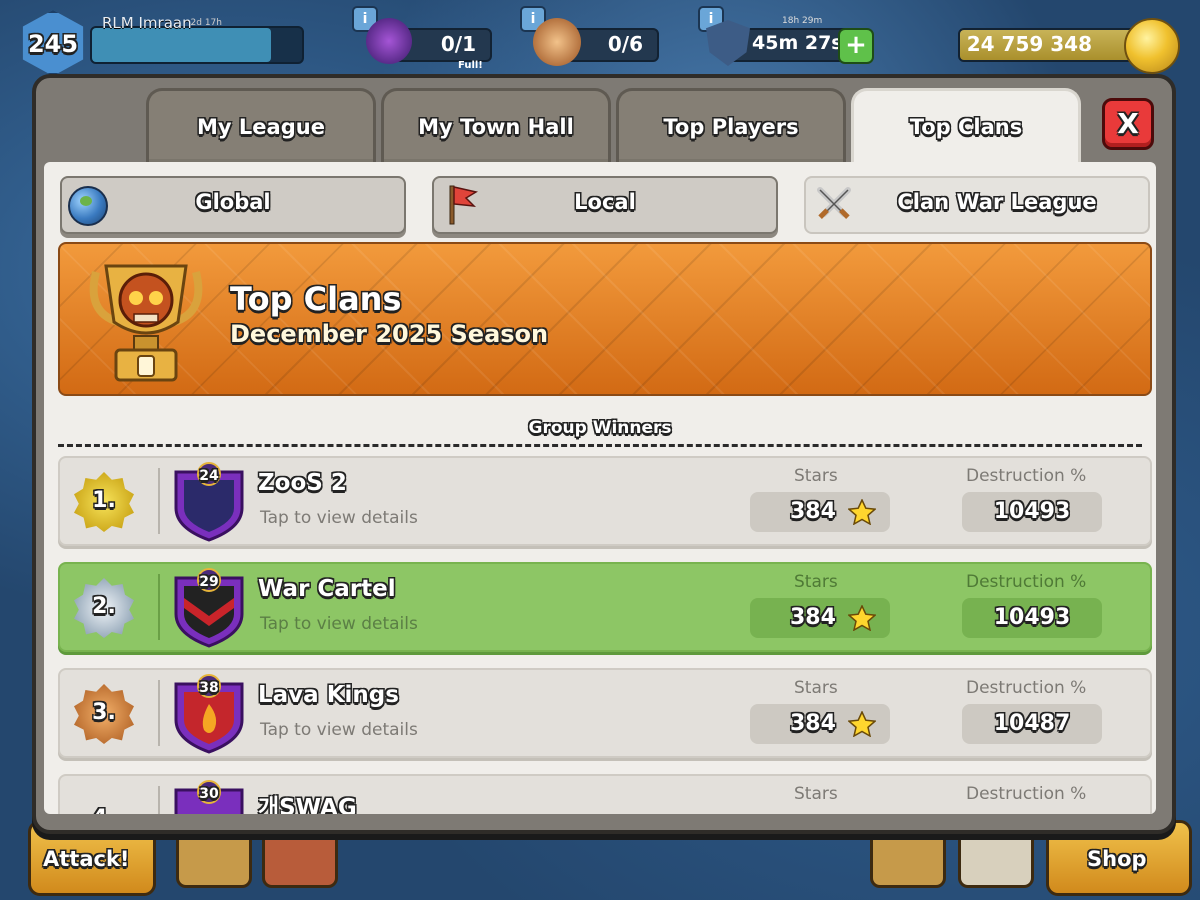  What do you see at coordinates (596, 42) in the screenshot?
I see `troops-counter: 0/6` at bounding box center [596, 42].